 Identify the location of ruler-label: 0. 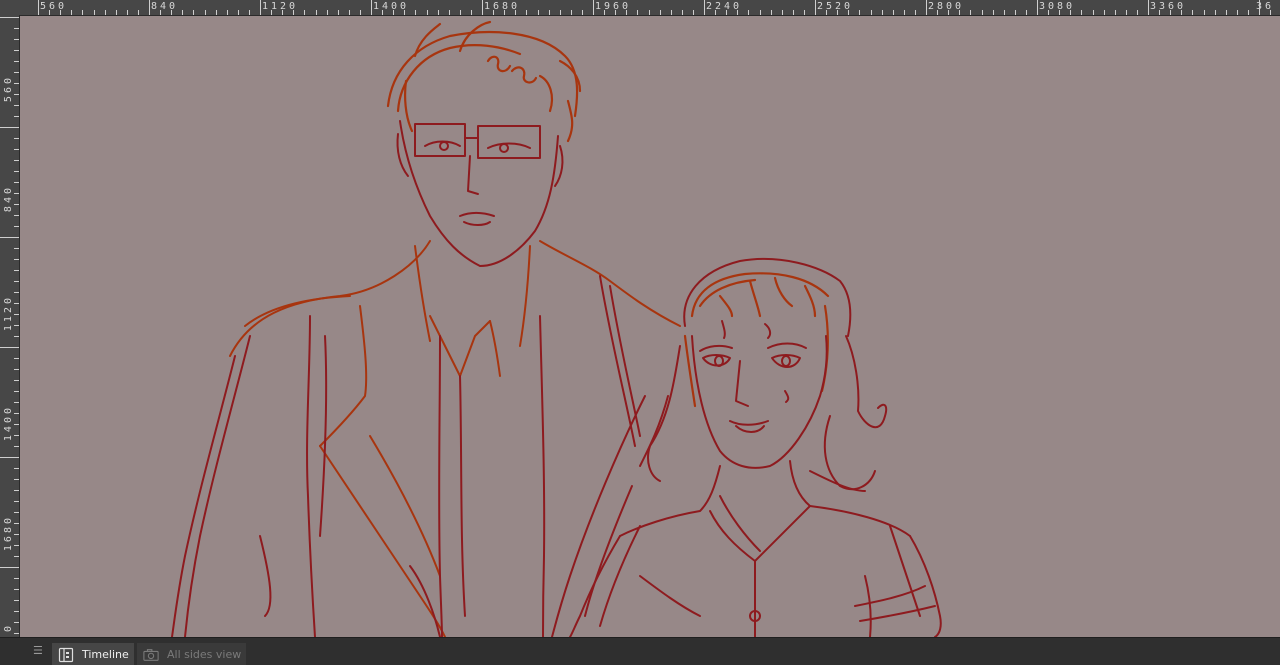
(8, 628).